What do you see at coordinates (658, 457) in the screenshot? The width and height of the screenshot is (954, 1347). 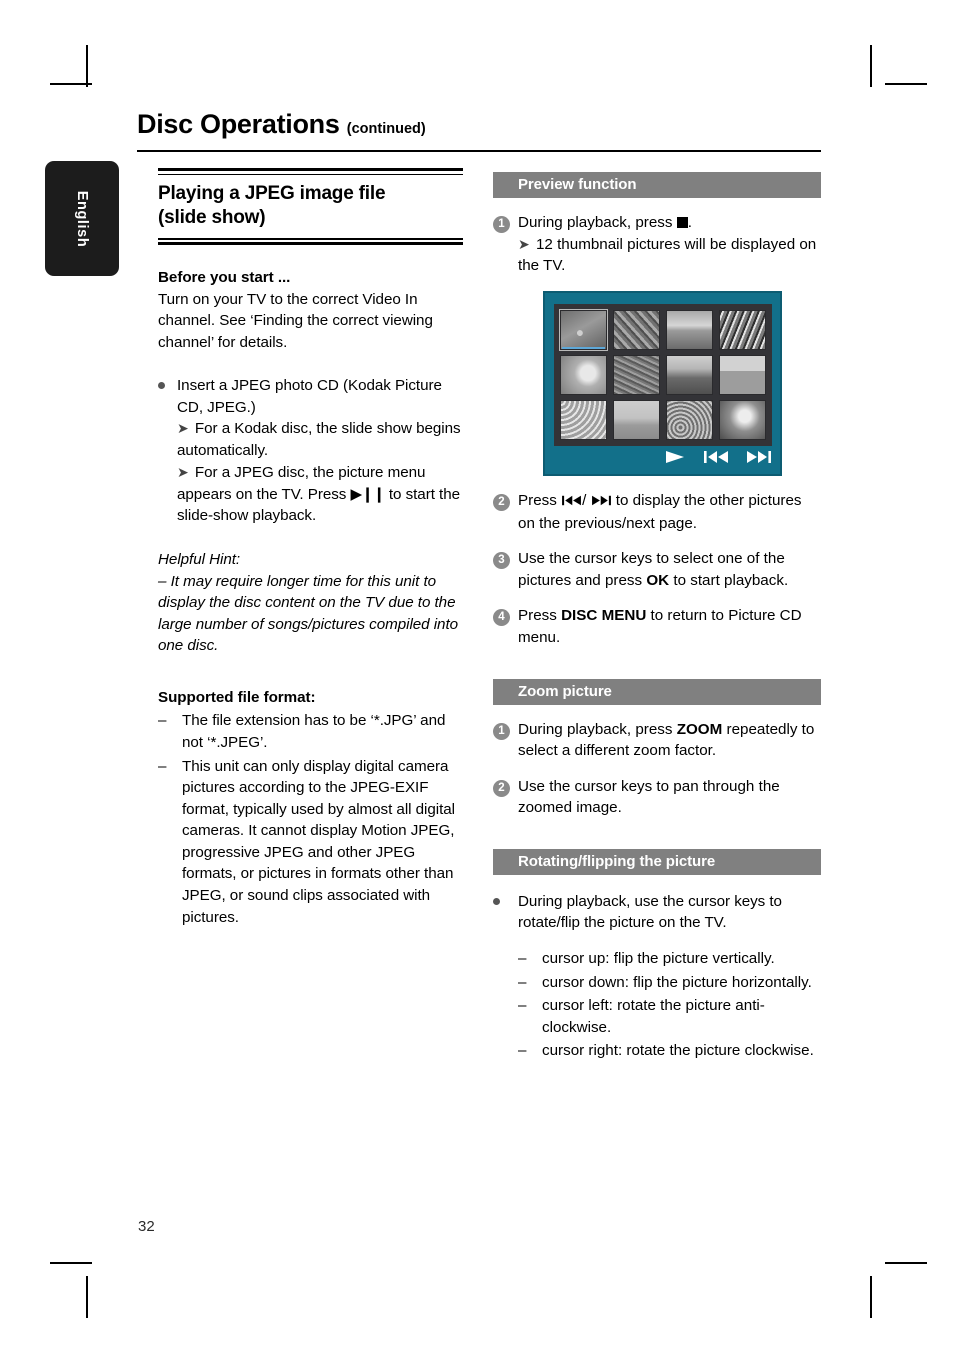 I see `tv-transport-controls` at bounding box center [658, 457].